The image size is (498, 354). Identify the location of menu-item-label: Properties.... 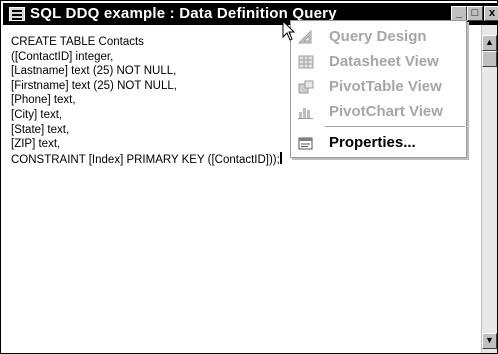
(372, 142).